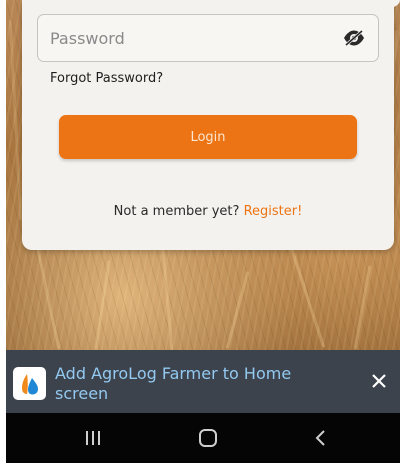 The image size is (406, 463). I want to click on register-link: Register!, so click(273, 211).